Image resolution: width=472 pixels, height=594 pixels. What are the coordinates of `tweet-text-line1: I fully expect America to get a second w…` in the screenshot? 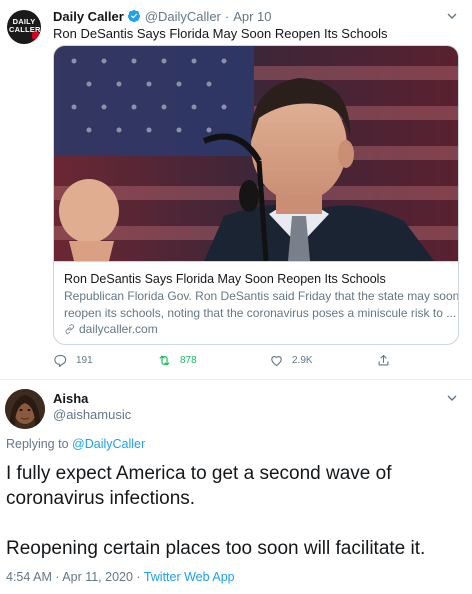 It's located at (199, 473).